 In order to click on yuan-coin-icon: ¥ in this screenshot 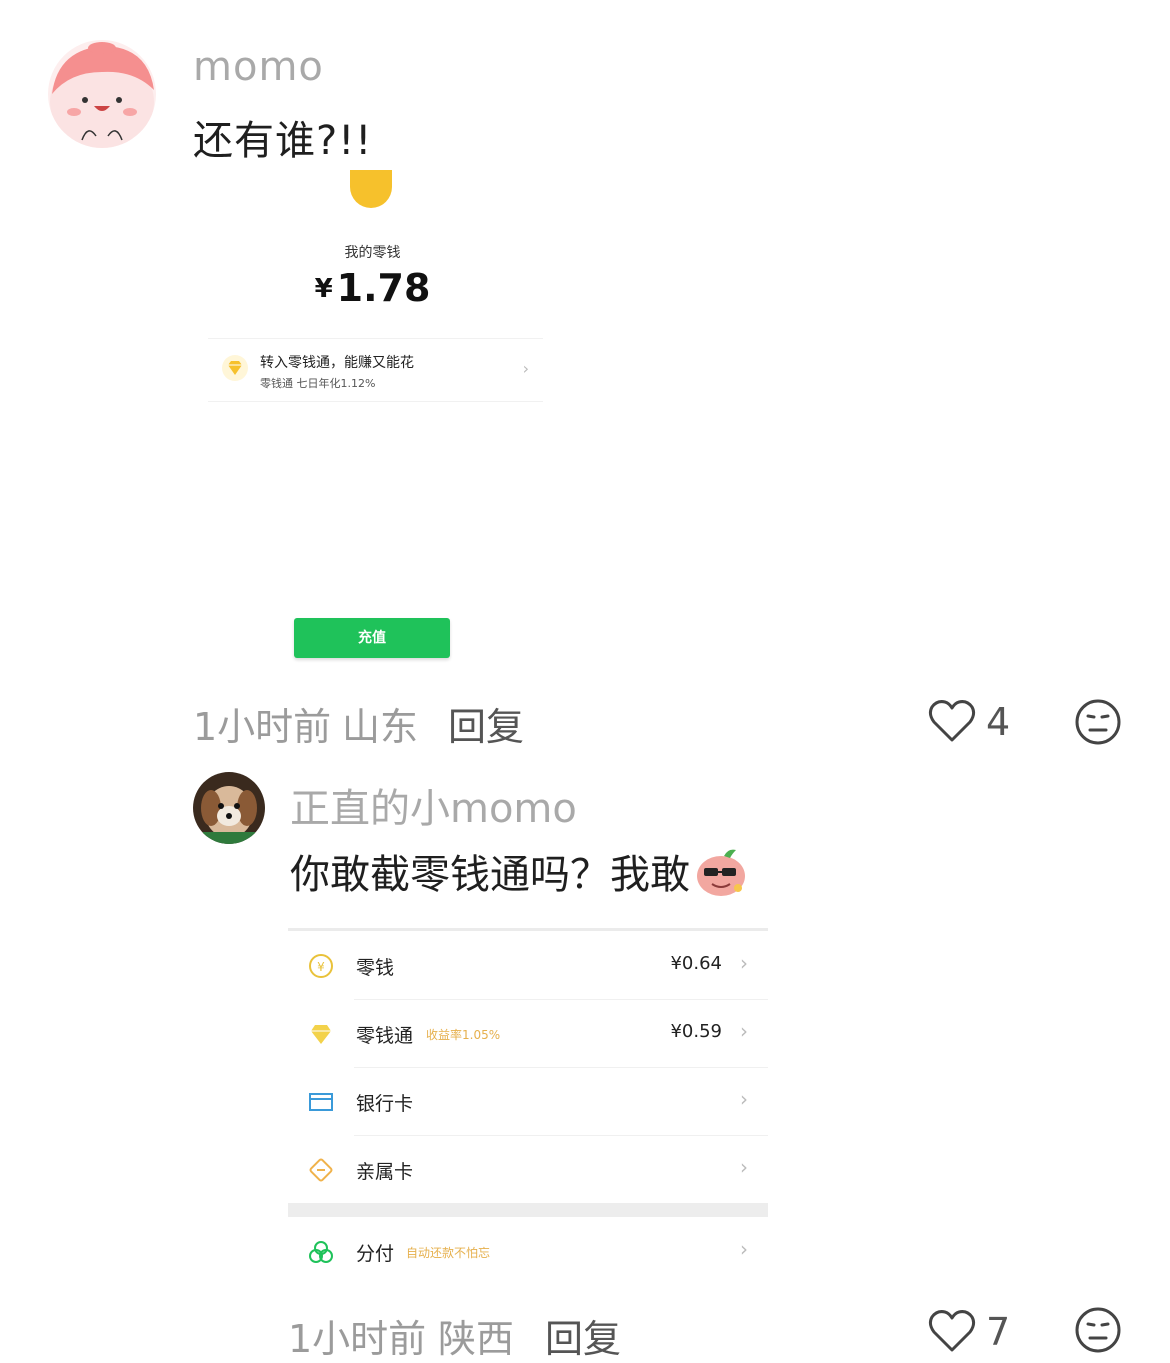, I will do `click(321, 966)`.